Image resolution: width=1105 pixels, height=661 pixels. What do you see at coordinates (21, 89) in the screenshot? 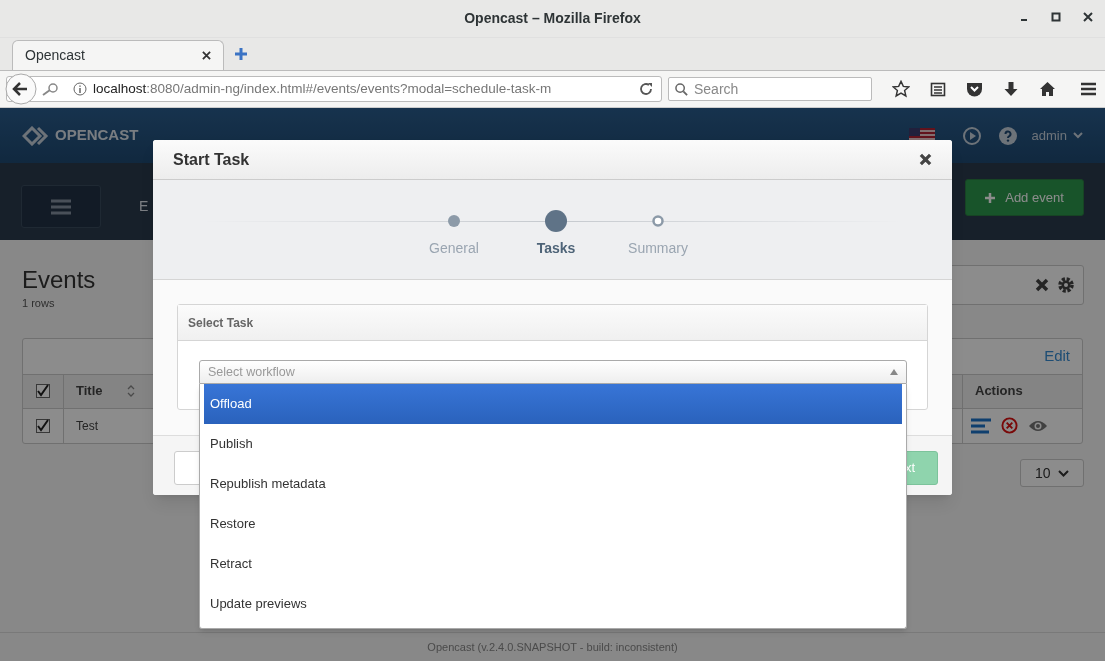
I see `back-icon` at bounding box center [21, 89].